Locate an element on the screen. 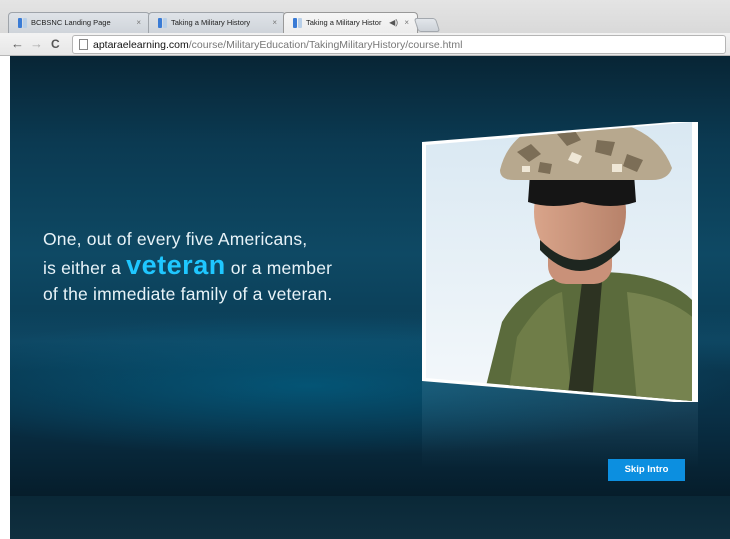 The height and width of the screenshot is (539, 730). player-bottom-bar is located at coordinates (370, 517).